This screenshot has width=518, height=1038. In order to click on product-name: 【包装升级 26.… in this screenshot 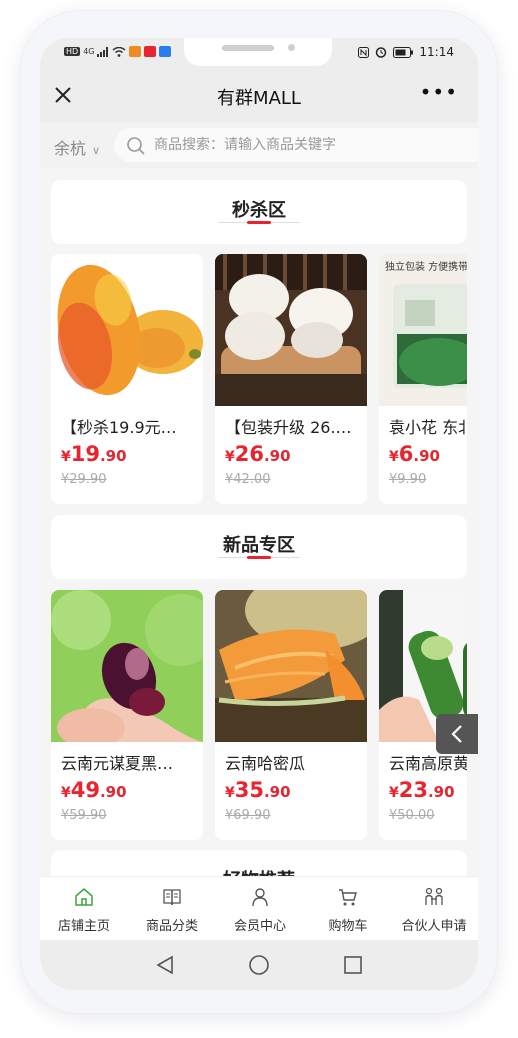, I will do `click(288, 427)`.